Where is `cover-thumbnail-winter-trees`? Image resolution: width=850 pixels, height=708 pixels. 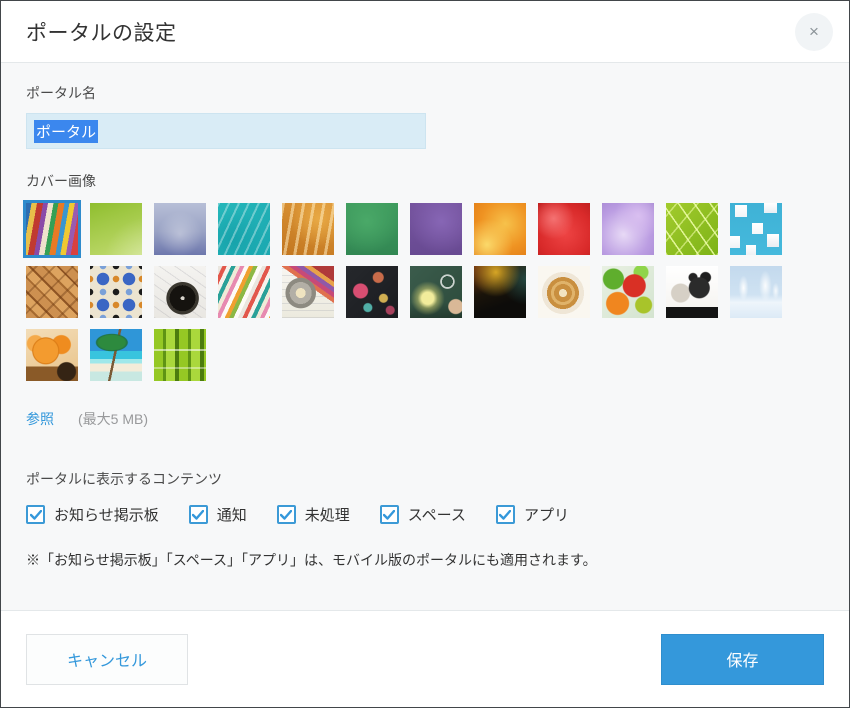
cover-thumbnail-winter-trees is located at coordinates (756, 292).